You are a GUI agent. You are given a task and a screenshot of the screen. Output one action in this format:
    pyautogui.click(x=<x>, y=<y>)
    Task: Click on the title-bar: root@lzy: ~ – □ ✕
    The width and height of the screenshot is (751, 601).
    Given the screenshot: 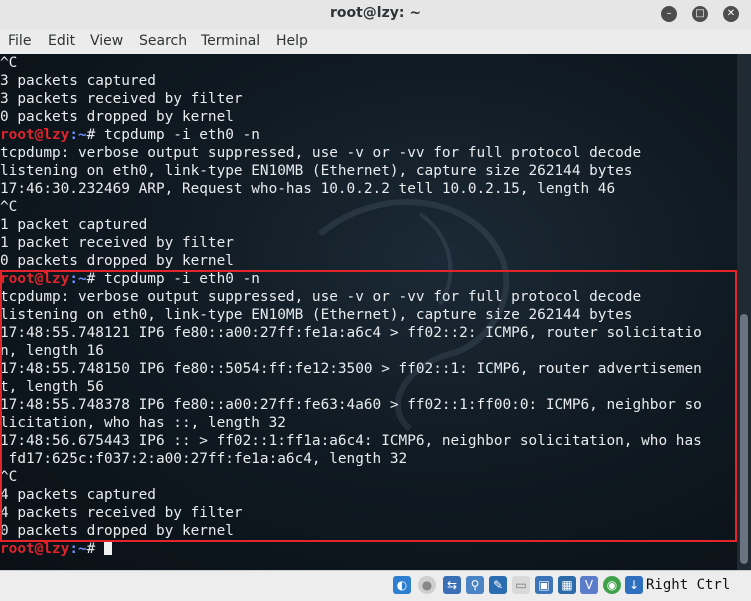 What is the action you would take?
    pyautogui.click(x=375, y=15)
    